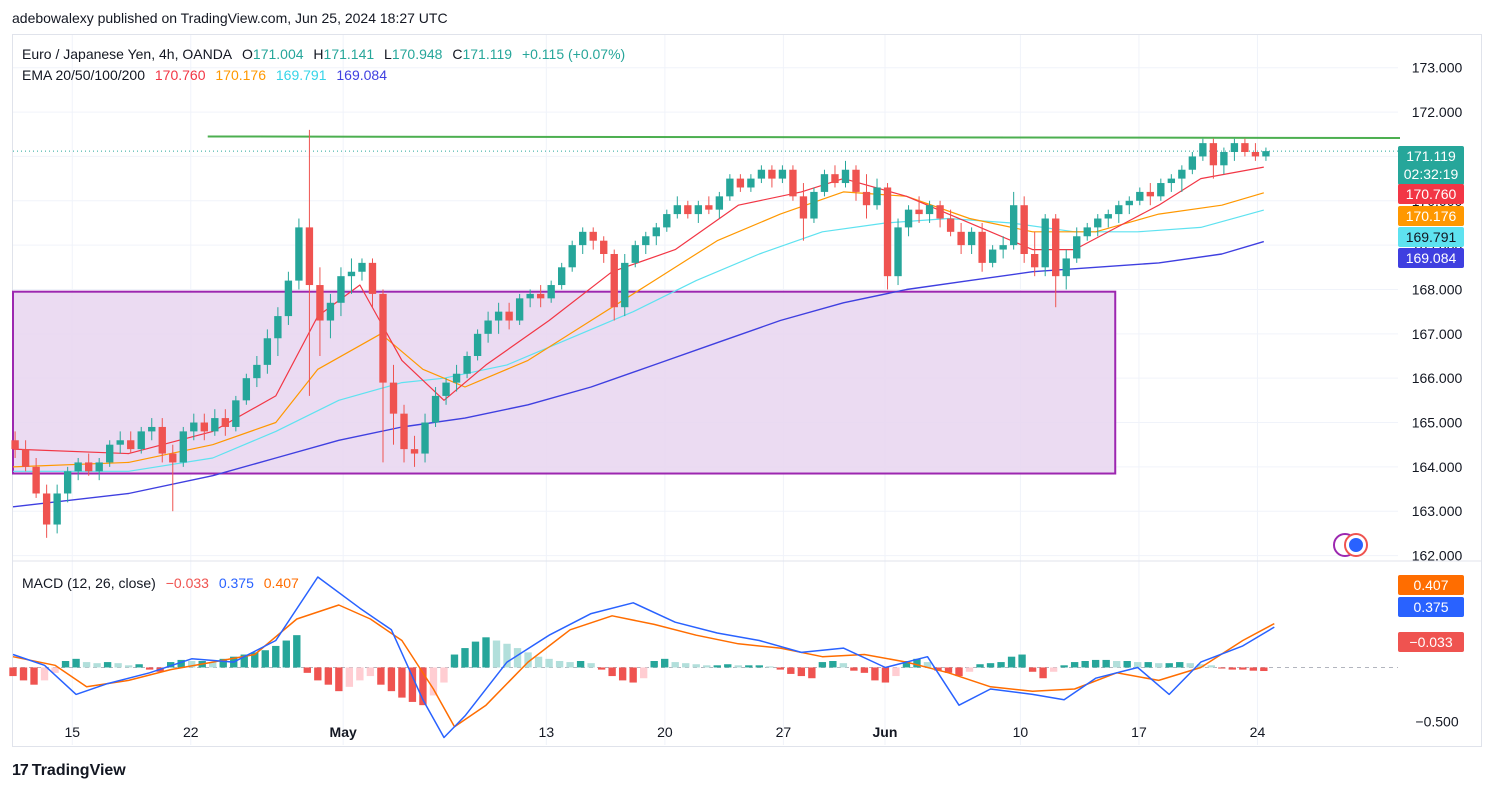 This screenshot has width=1496, height=793. I want to click on tradingview-logo: 17 TradingView, so click(69, 771).